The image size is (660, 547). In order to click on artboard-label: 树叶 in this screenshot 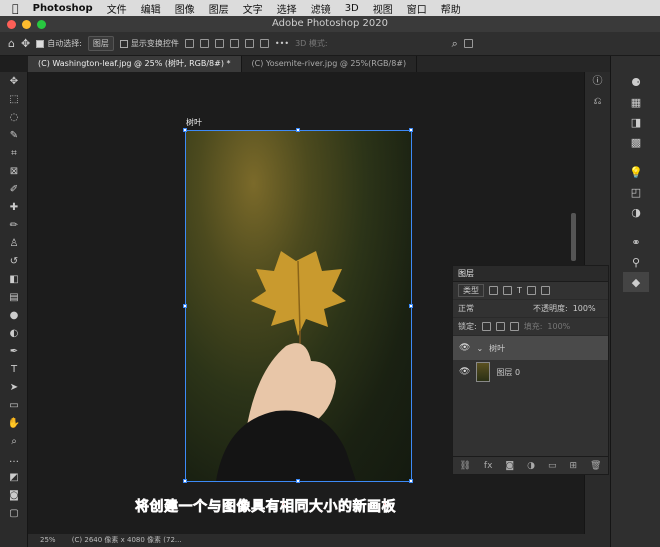, I will do `click(194, 122)`.